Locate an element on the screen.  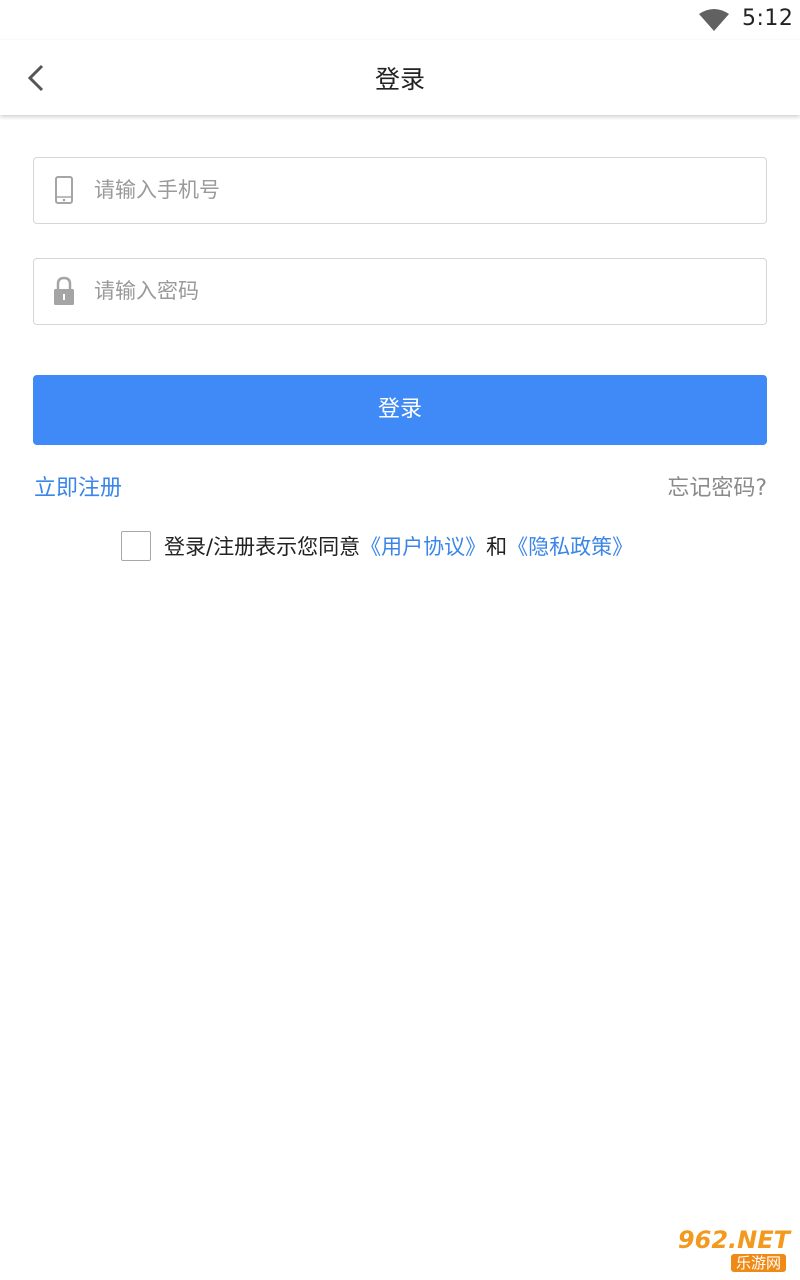
wifi-icon is located at coordinates (714, 20).